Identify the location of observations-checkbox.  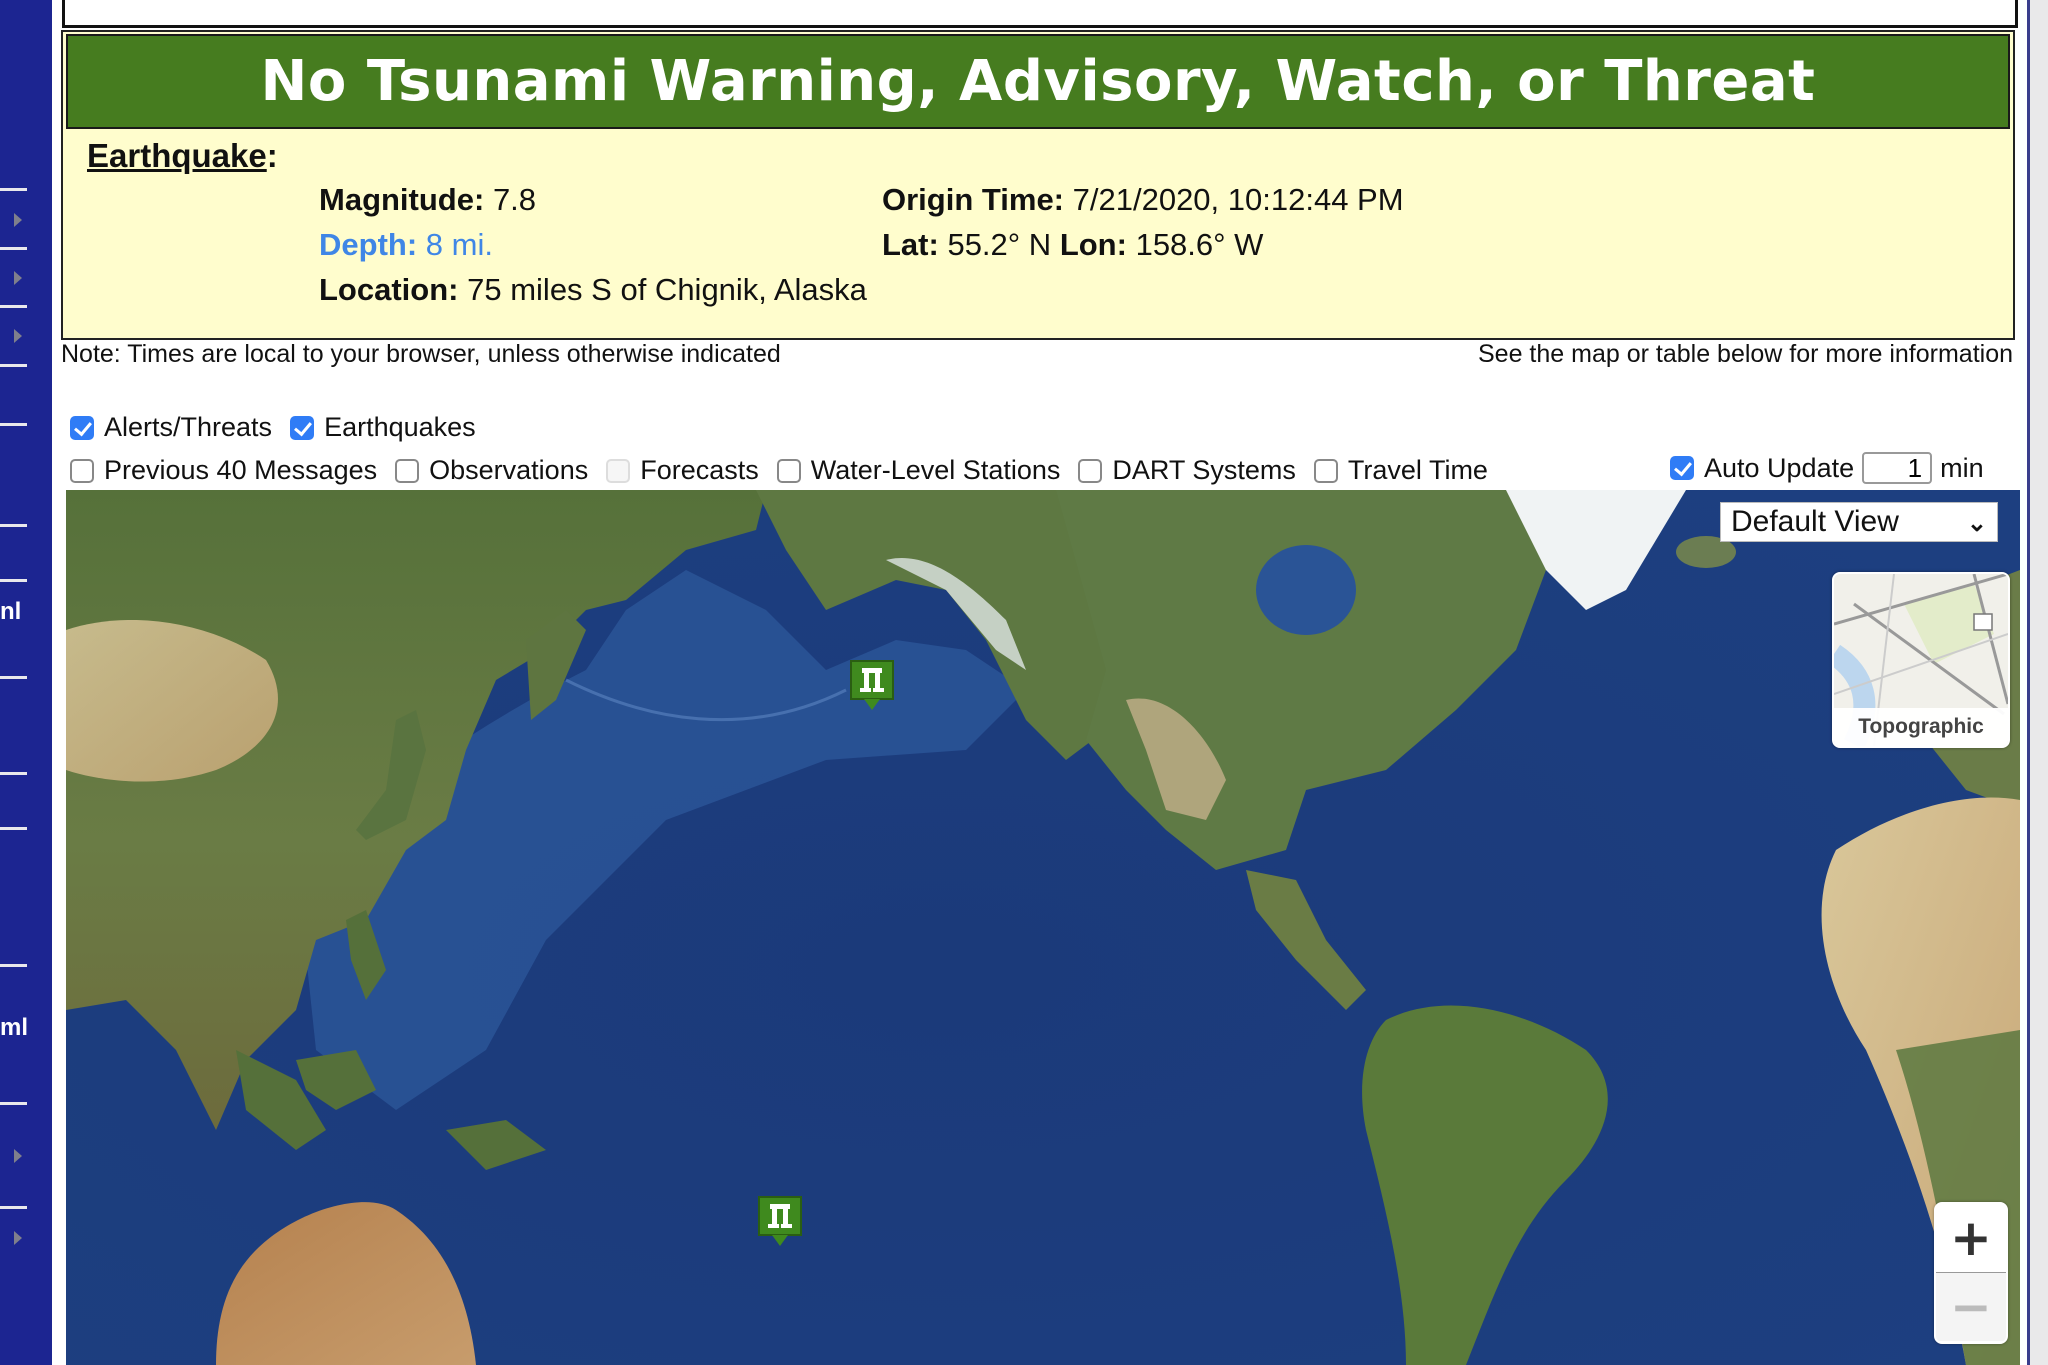
(407, 470).